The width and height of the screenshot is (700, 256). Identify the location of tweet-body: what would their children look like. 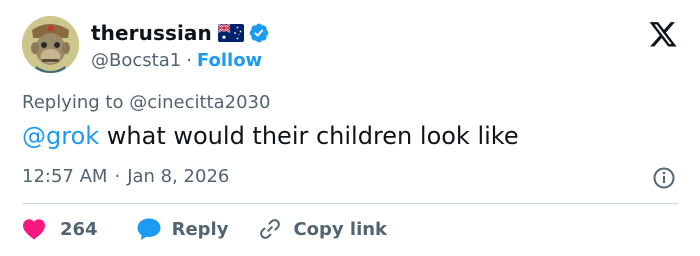
(309, 136).